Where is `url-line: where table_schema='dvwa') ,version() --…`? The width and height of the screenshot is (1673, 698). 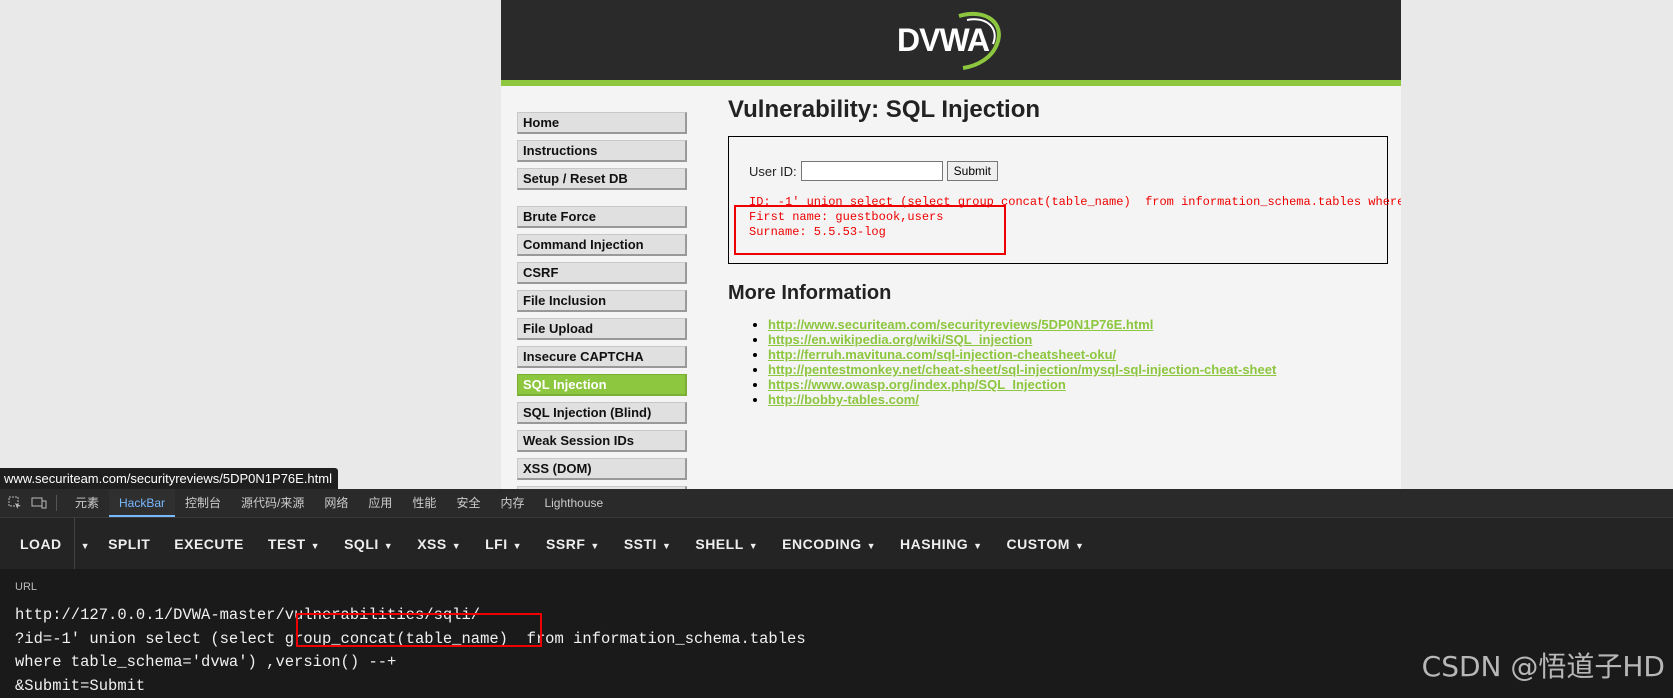
url-line: where table_schema='dvwa') ,version() --… is located at coordinates (206, 662).